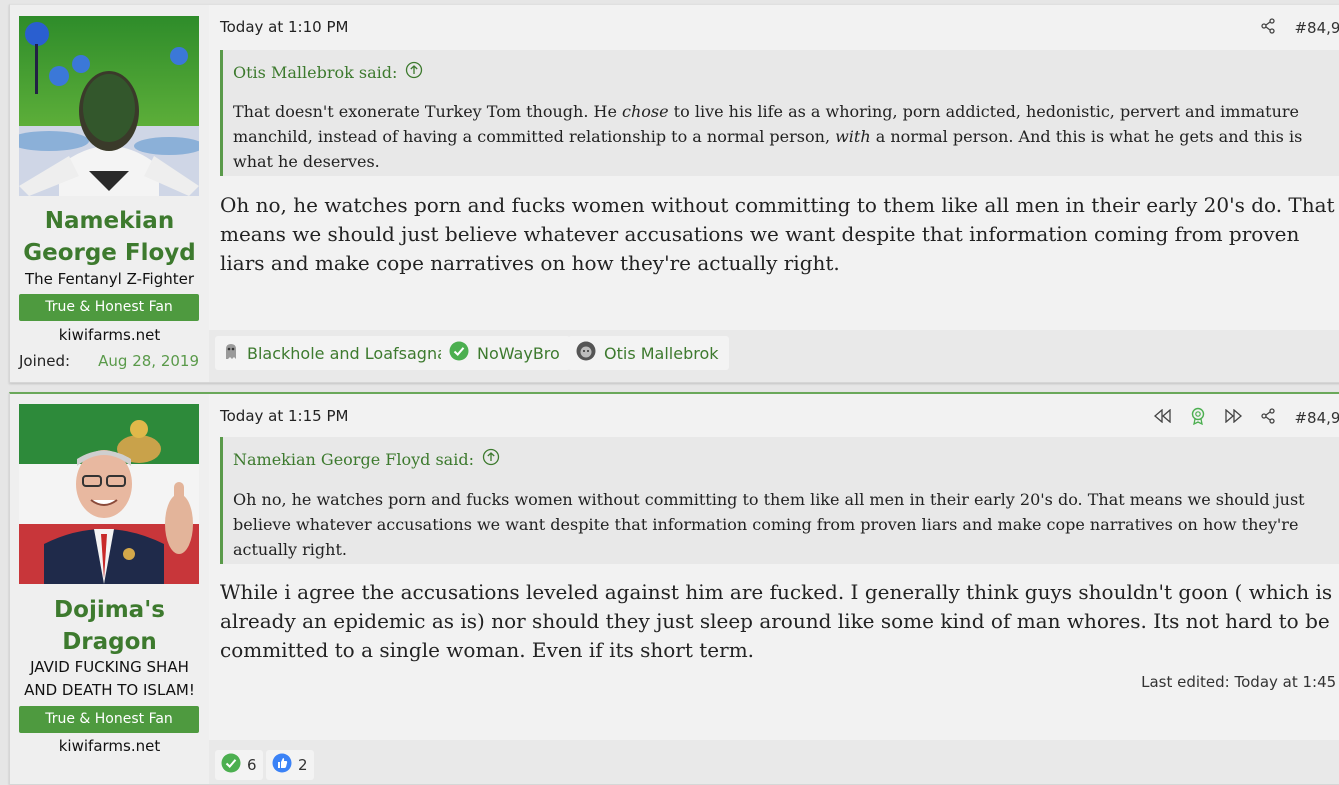  I want to click on ghost-icon, so click(231, 353).